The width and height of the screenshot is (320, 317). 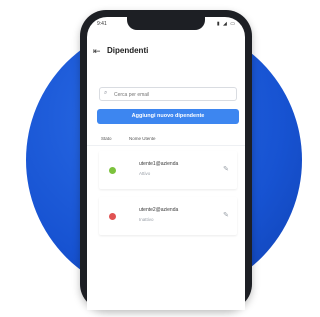 I want to click on table-row: utente2@azienda Inattivo ✎, so click(x=168, y=216).